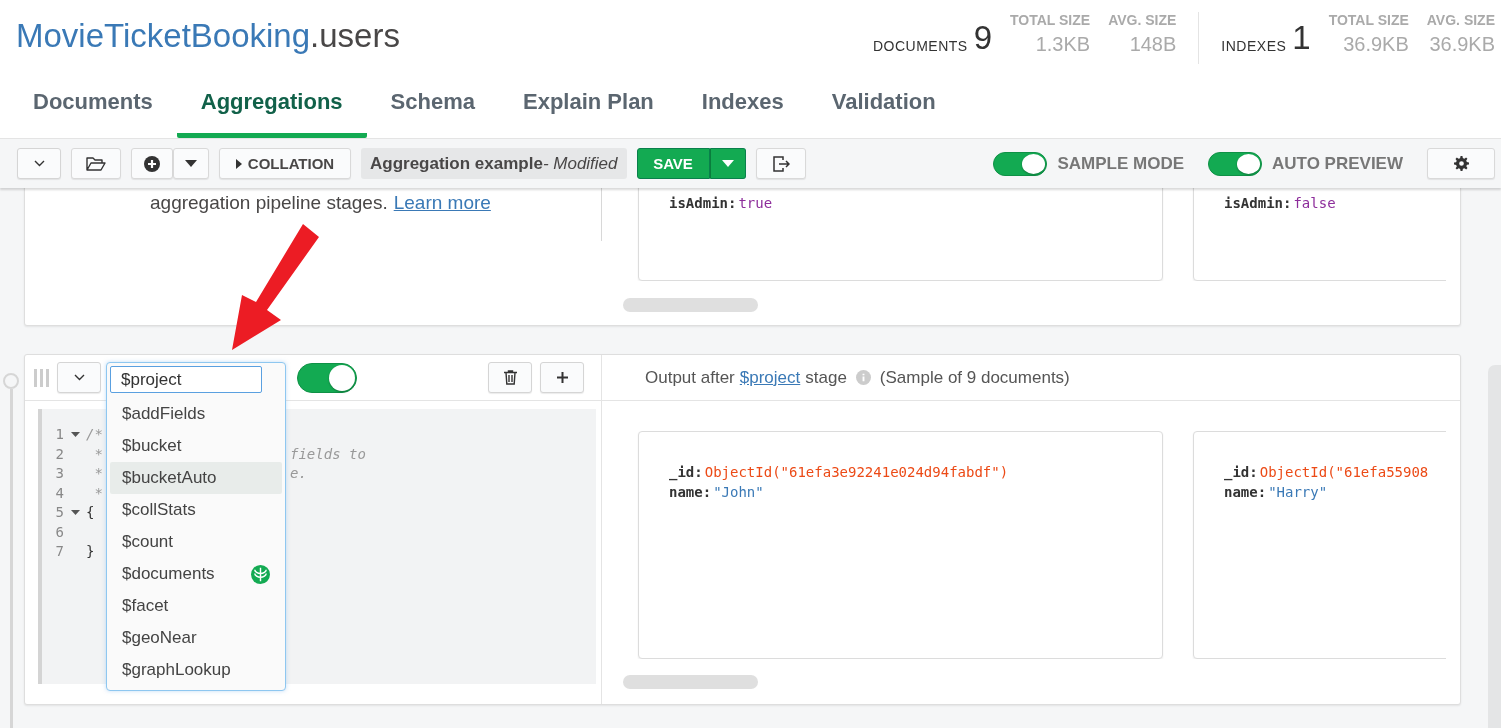 This screenshot has width=1501, height=728. I want to click on output-label: stage, so click(826, 377).